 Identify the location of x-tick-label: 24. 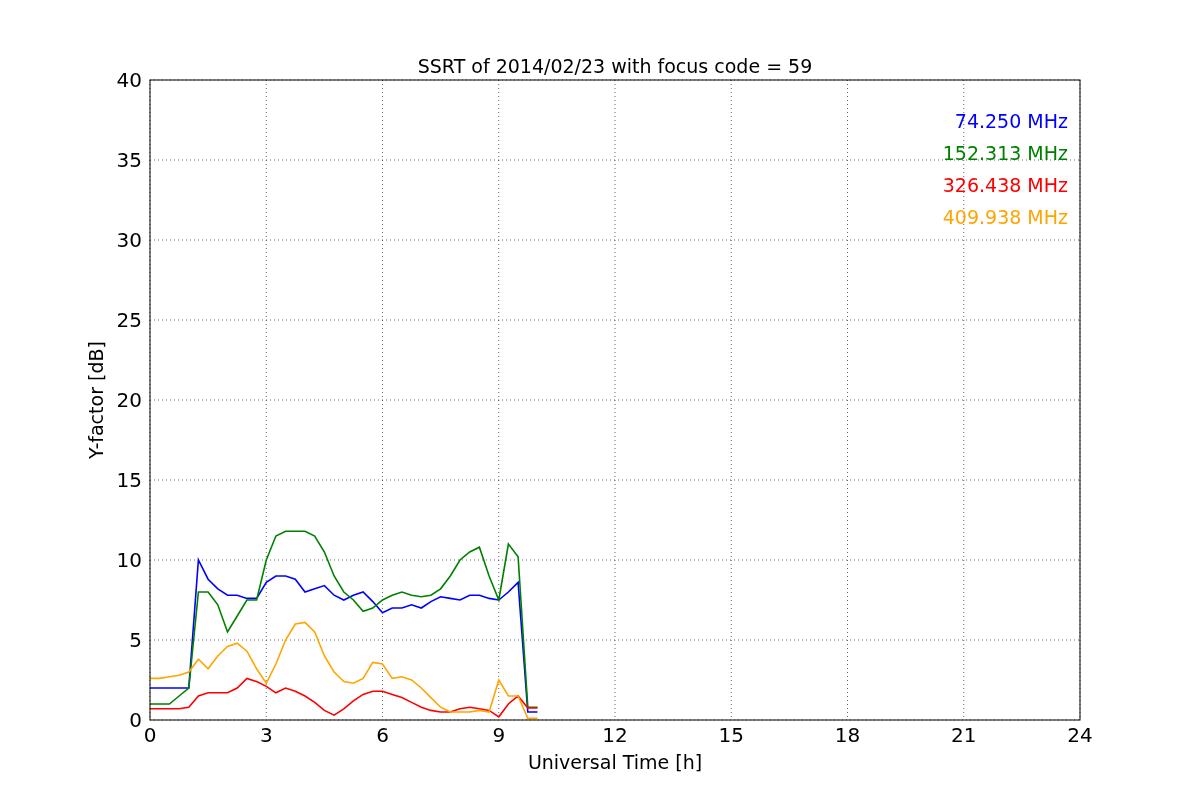
(1080, 735).